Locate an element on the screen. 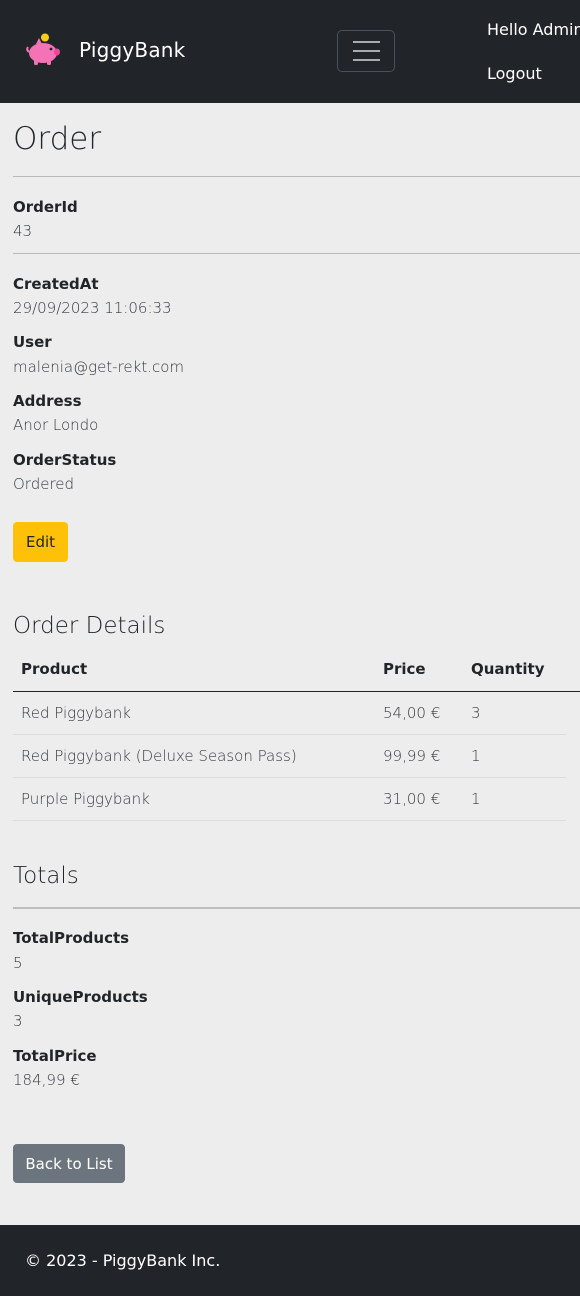  field-value-address: Anor Londo is located at coordinates (56, 425).